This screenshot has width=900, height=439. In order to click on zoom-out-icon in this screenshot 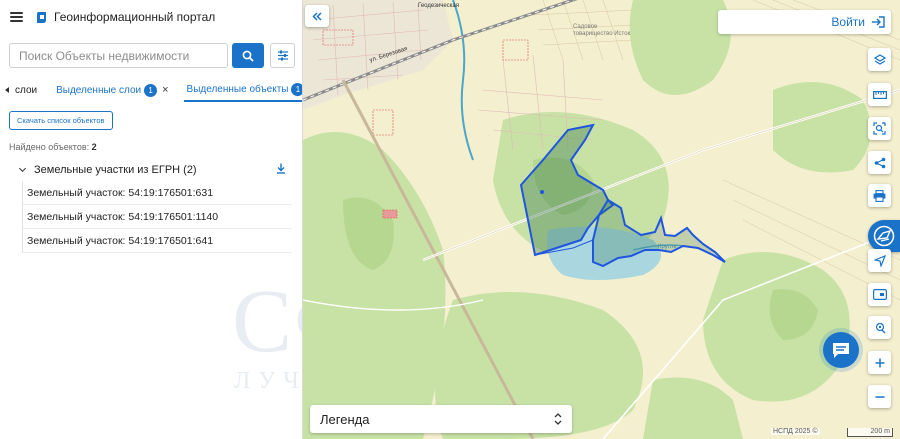, I will do `click(879, 396)`.